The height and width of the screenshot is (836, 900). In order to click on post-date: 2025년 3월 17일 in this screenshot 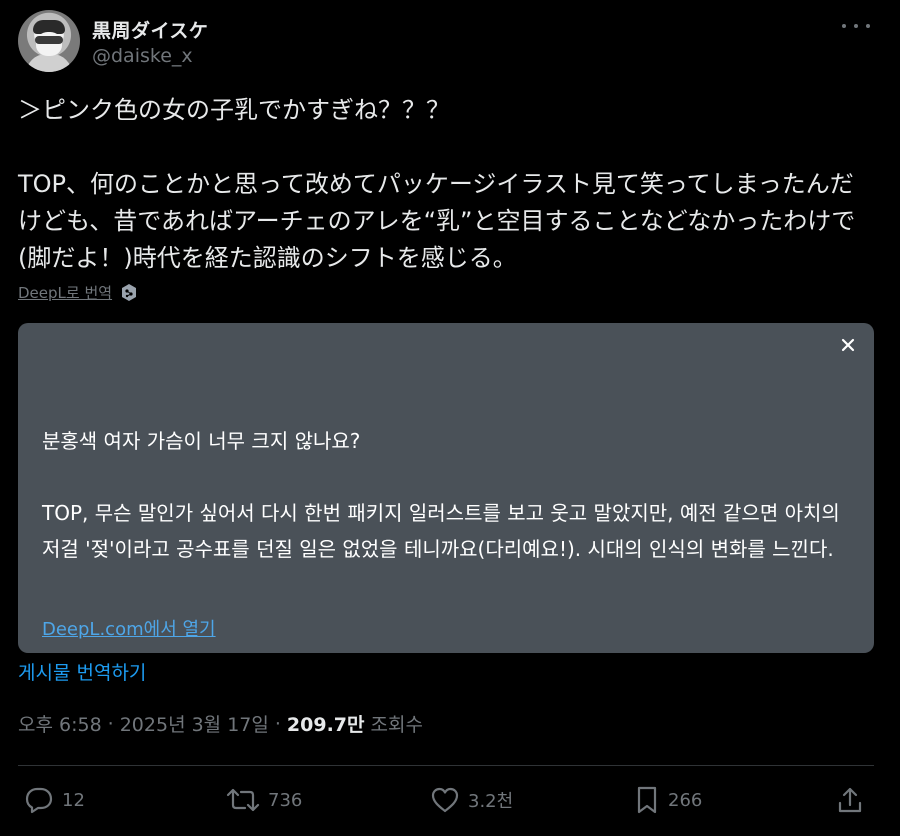, I will do `click(194, 723)`.